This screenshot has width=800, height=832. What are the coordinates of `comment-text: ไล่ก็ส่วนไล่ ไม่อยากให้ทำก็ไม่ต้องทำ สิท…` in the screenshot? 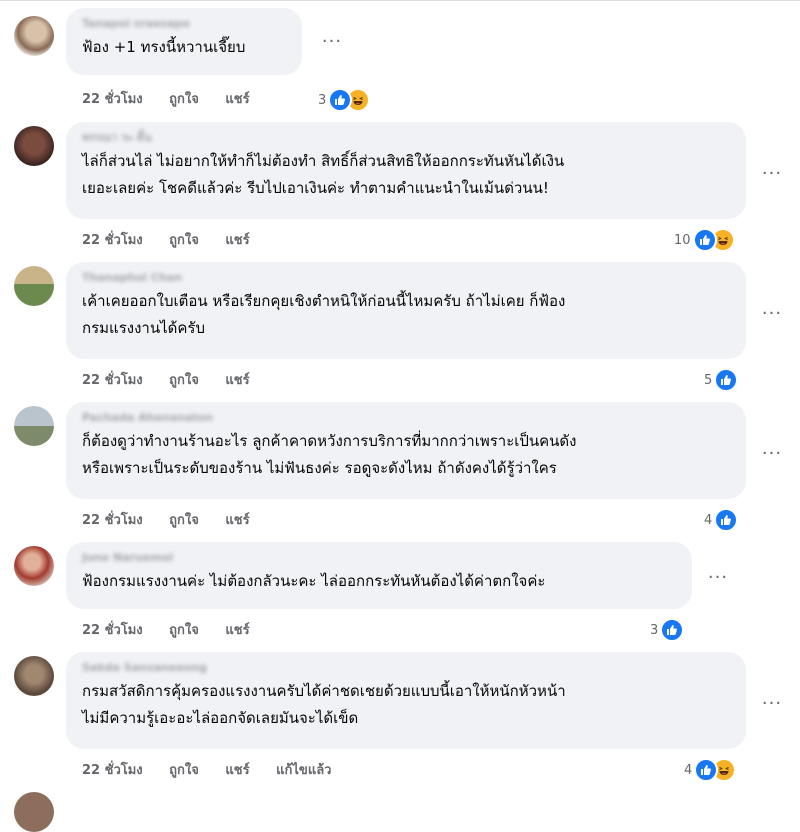 It's located at (408, 175).